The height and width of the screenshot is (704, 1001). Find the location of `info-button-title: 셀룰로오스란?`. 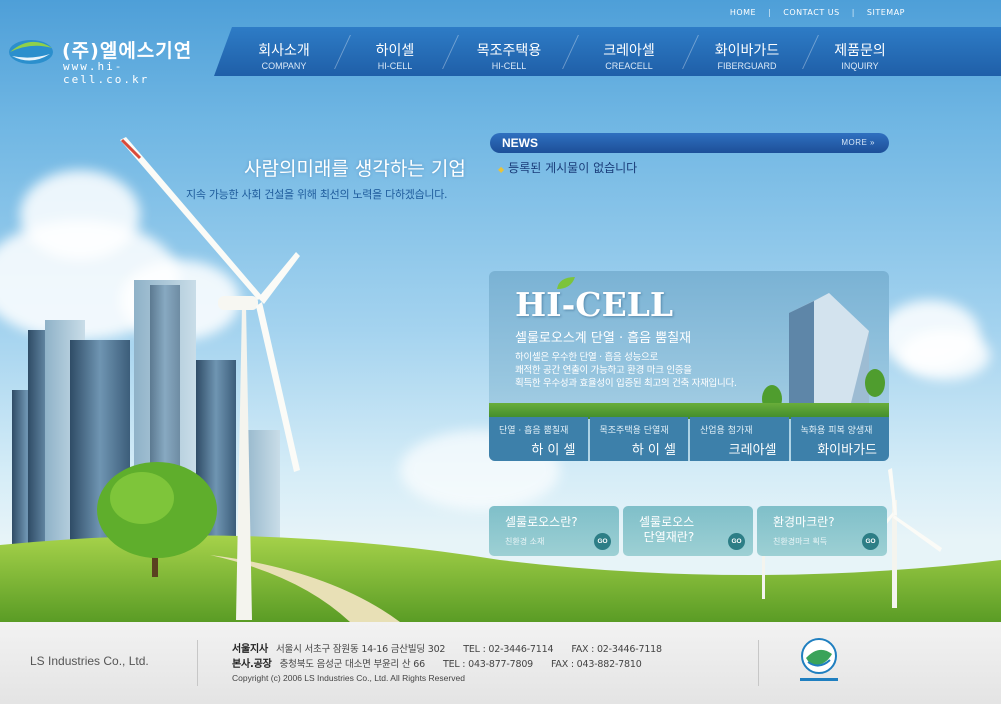

info-button-title: 셀룰로오스란? is located at coordinates (541, 522).